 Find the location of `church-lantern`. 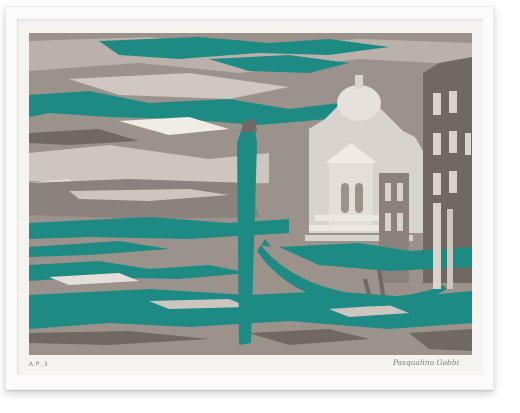

church-lantern is located at coordinates (359, 82).